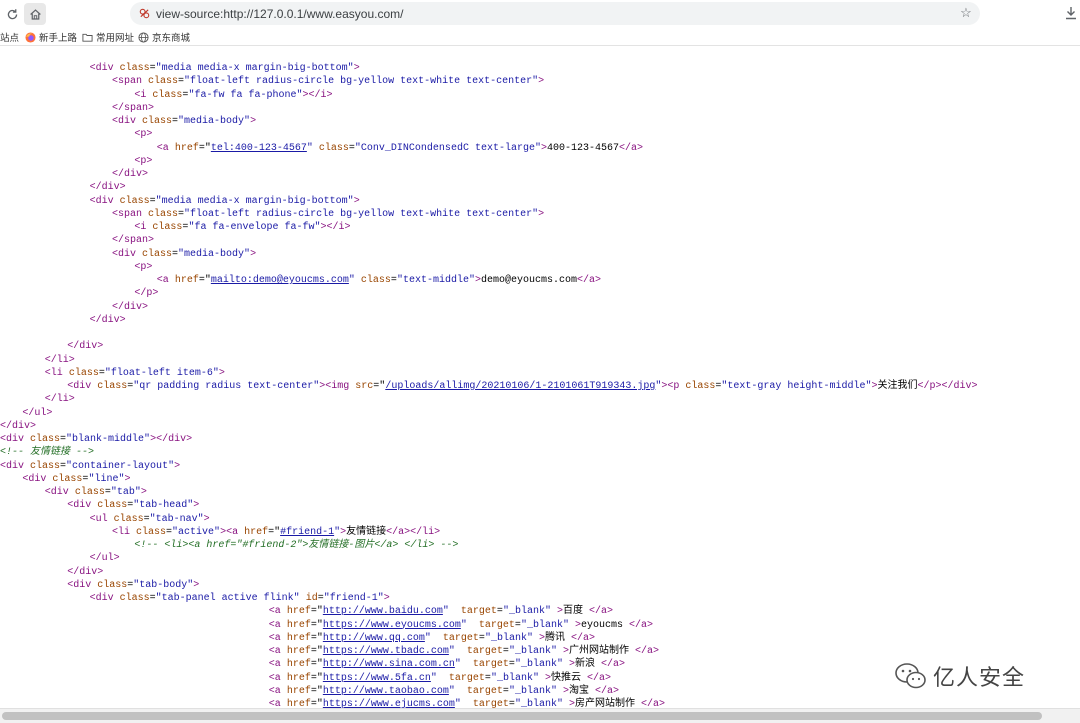  Describe the element at coordinates (135, 373) in the screenshot. I see `source-line: <li class="float-left item-6">` at that location.